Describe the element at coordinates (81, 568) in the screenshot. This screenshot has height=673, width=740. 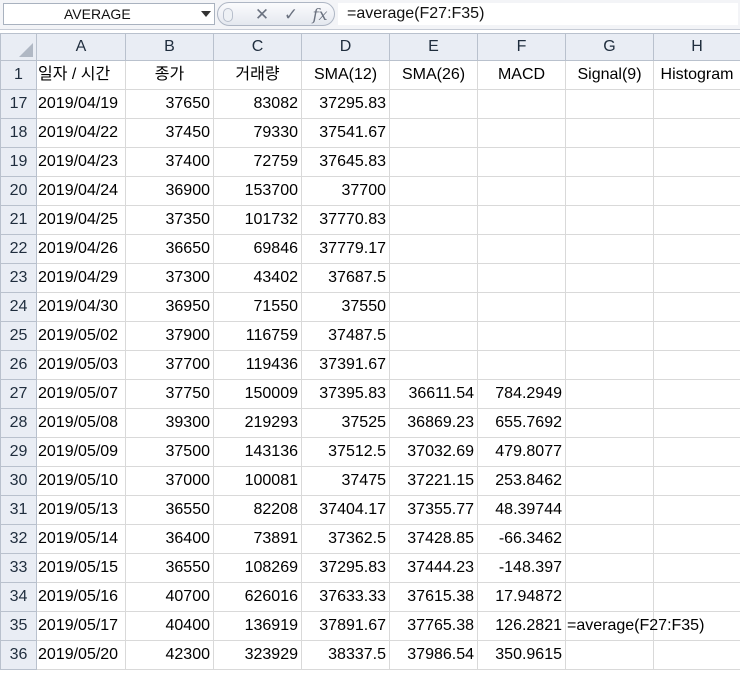
I see `cell-a: 2019/05/15` at that location.